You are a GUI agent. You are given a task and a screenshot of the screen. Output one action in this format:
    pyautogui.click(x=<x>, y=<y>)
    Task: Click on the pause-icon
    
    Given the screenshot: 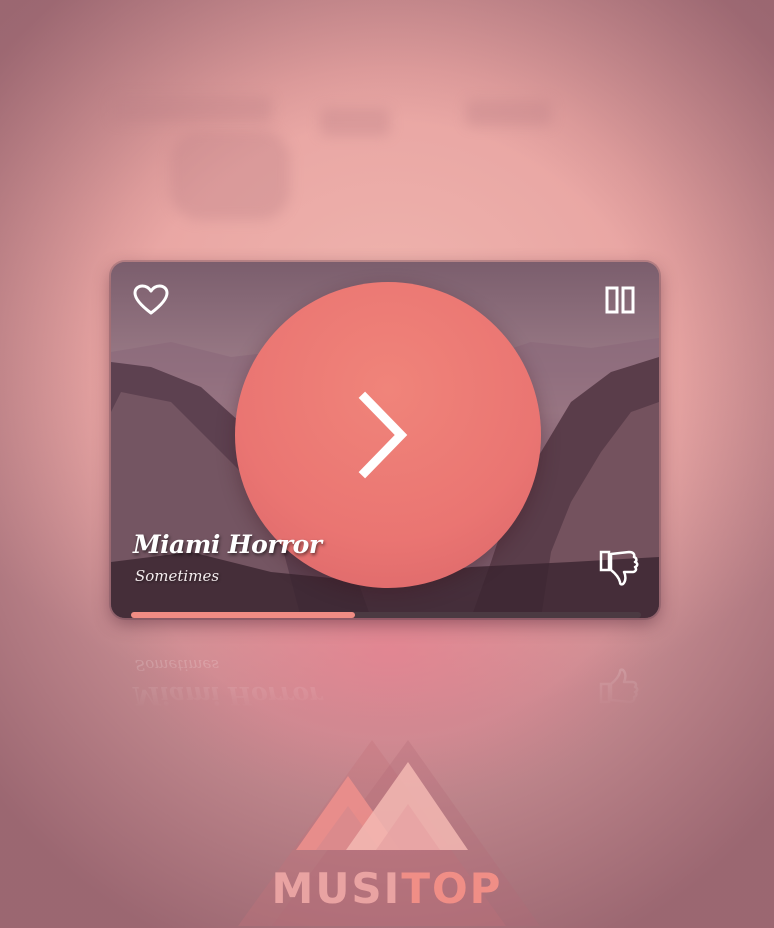 What is the action you would take?
    pyautogui.click(x=620, y=300)
    